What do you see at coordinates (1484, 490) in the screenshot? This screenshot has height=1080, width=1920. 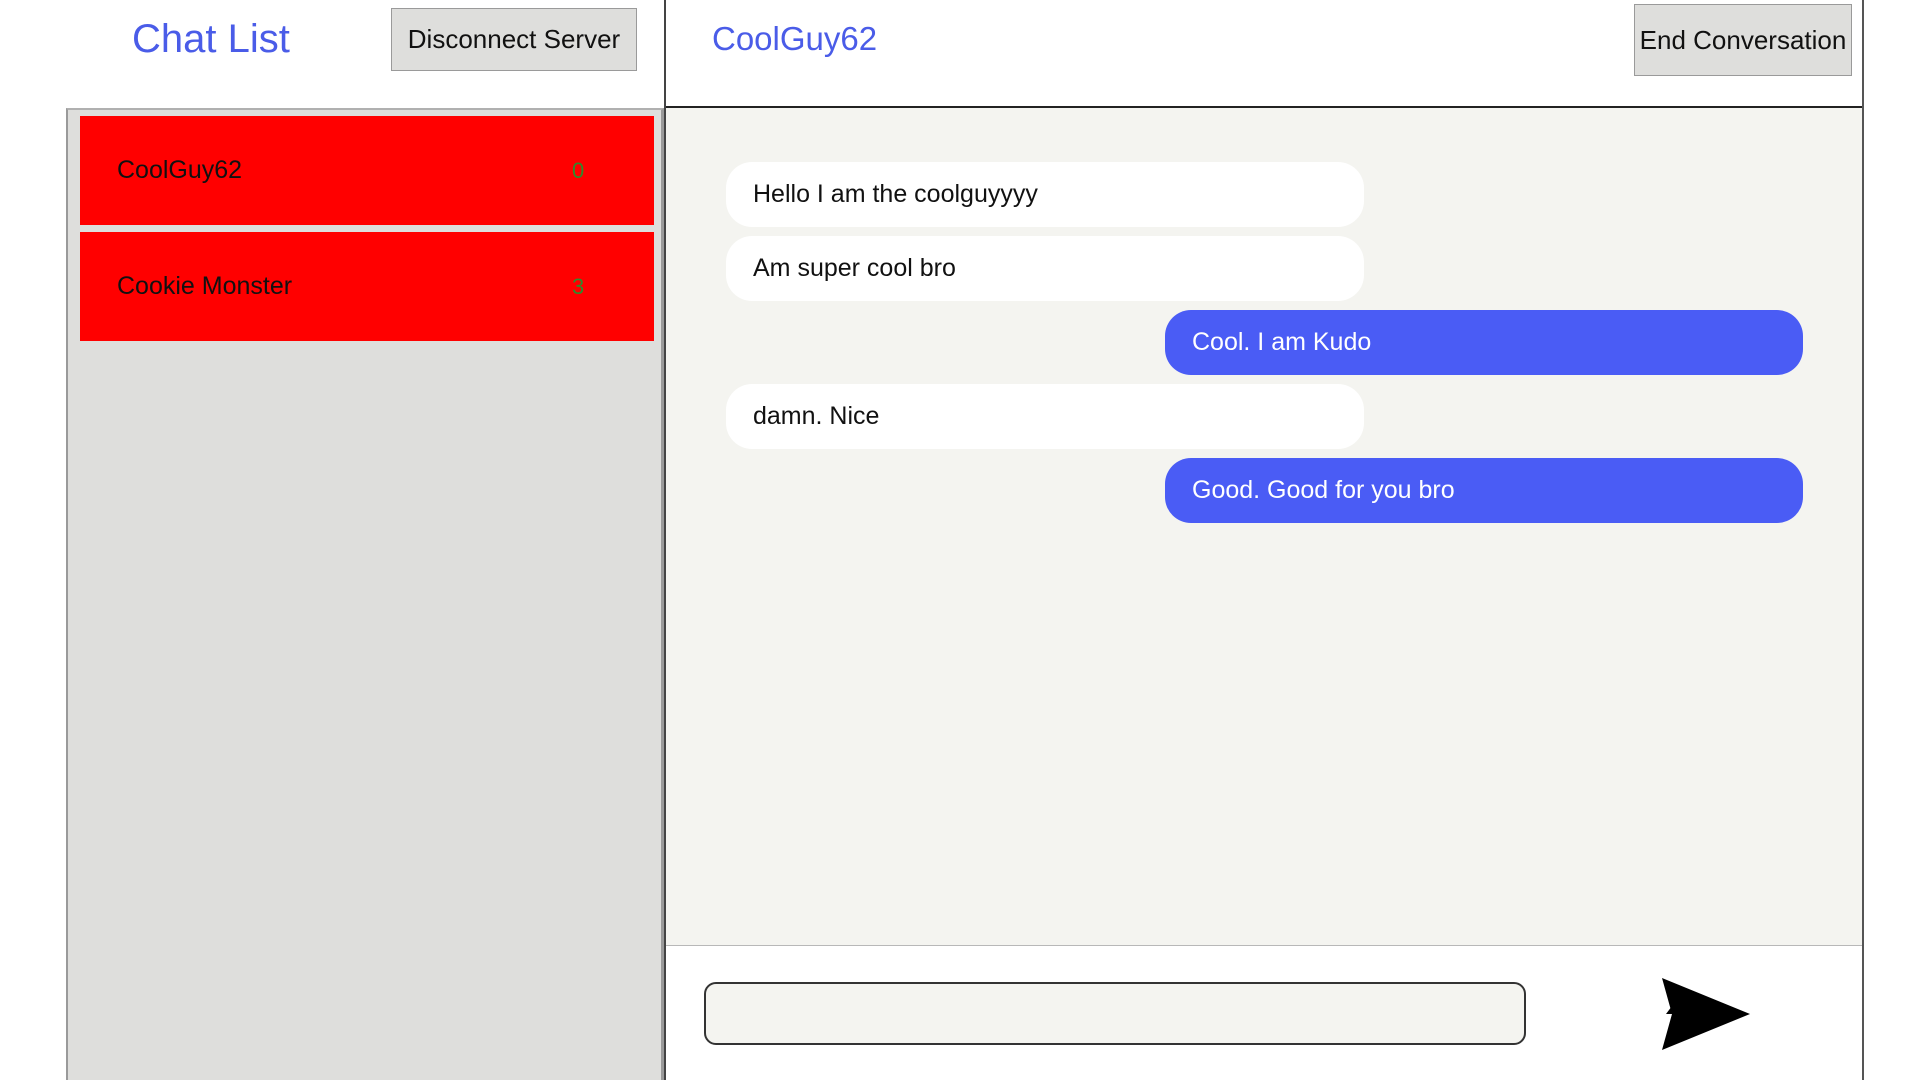 I see `message-bubble-outgoing: Good. Good for you bro` at bounding box center [1484, 490].